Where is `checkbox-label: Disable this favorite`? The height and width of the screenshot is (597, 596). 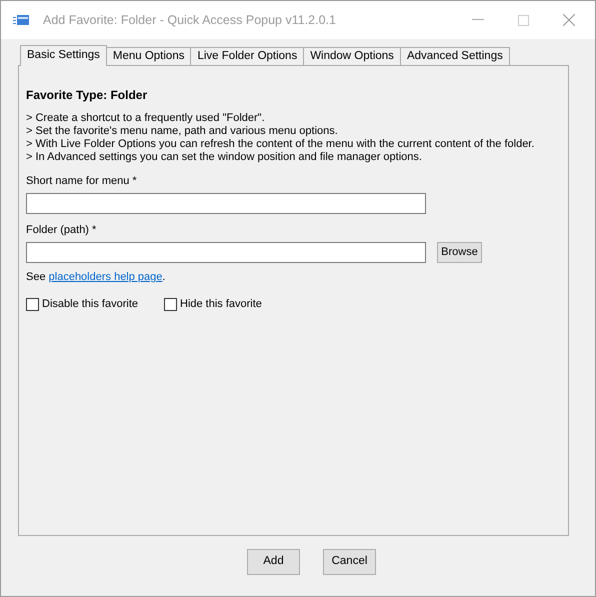
checkbox-label: Disable this favorite is located at coordinates (90, 304).